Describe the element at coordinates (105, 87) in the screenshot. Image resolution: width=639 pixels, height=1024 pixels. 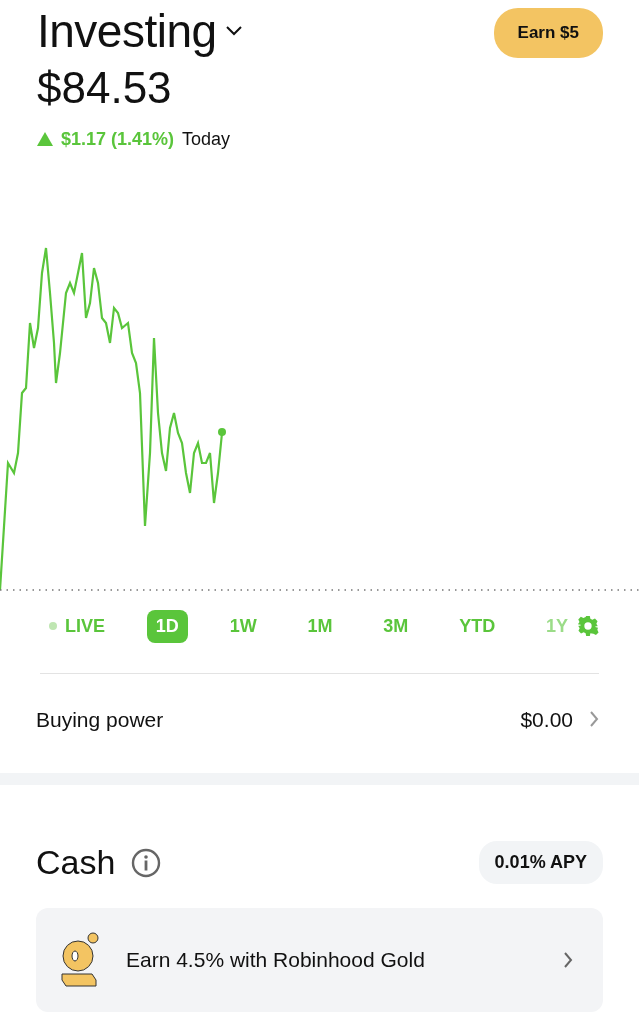
I see `portfolio-value: $84.53` at that location.